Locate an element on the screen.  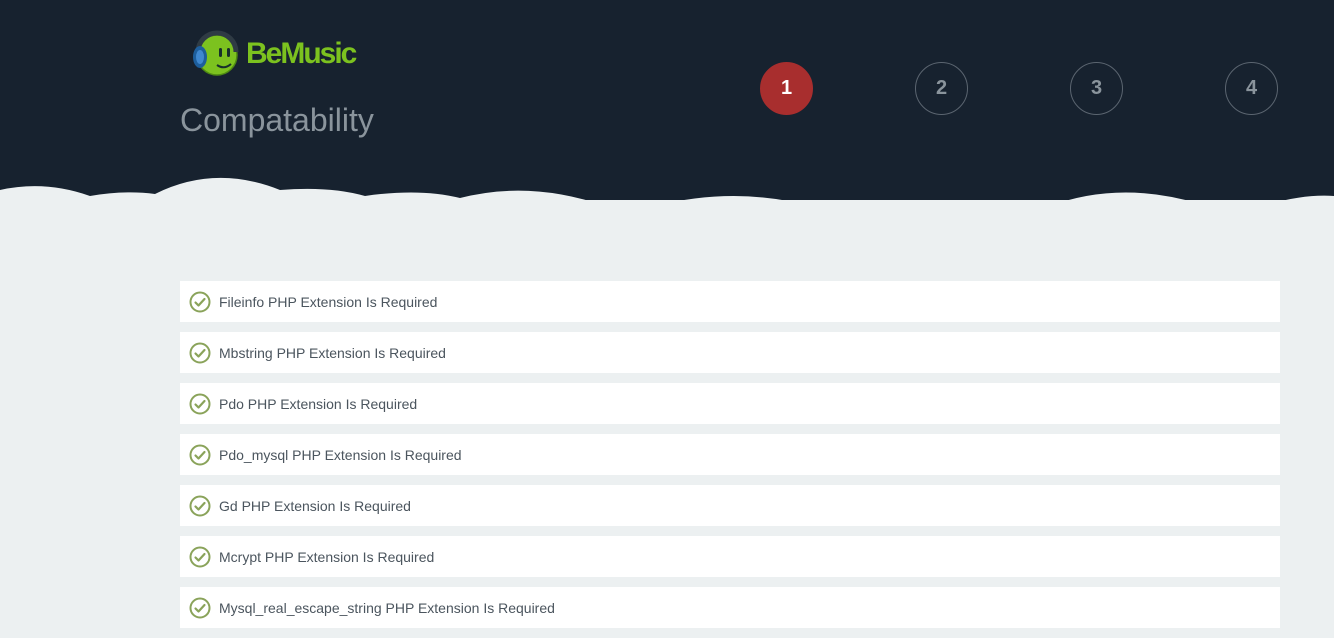
list-item: Fileinfo PHP Extension Is Required is located at coordinates (730, 301).